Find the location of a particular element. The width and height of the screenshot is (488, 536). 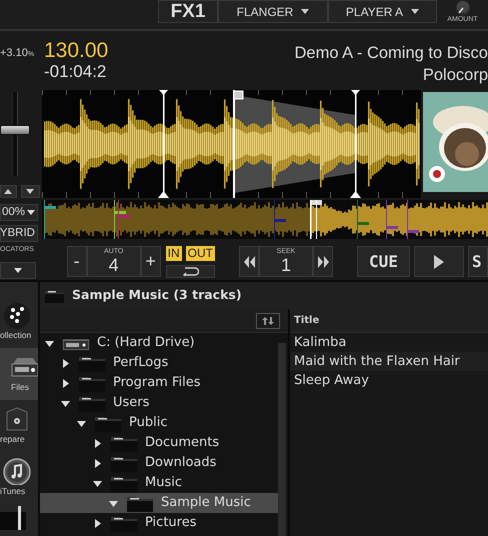

scrollbar is located at coordinates (282, 439).